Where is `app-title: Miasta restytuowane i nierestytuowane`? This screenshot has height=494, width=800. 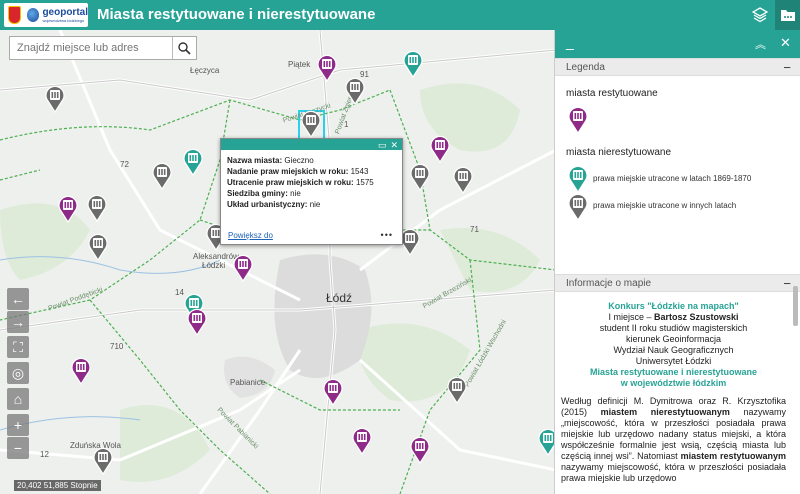
app-title: Miasta restytuowane i nierestytuowane is located at coordinates (236, 14).